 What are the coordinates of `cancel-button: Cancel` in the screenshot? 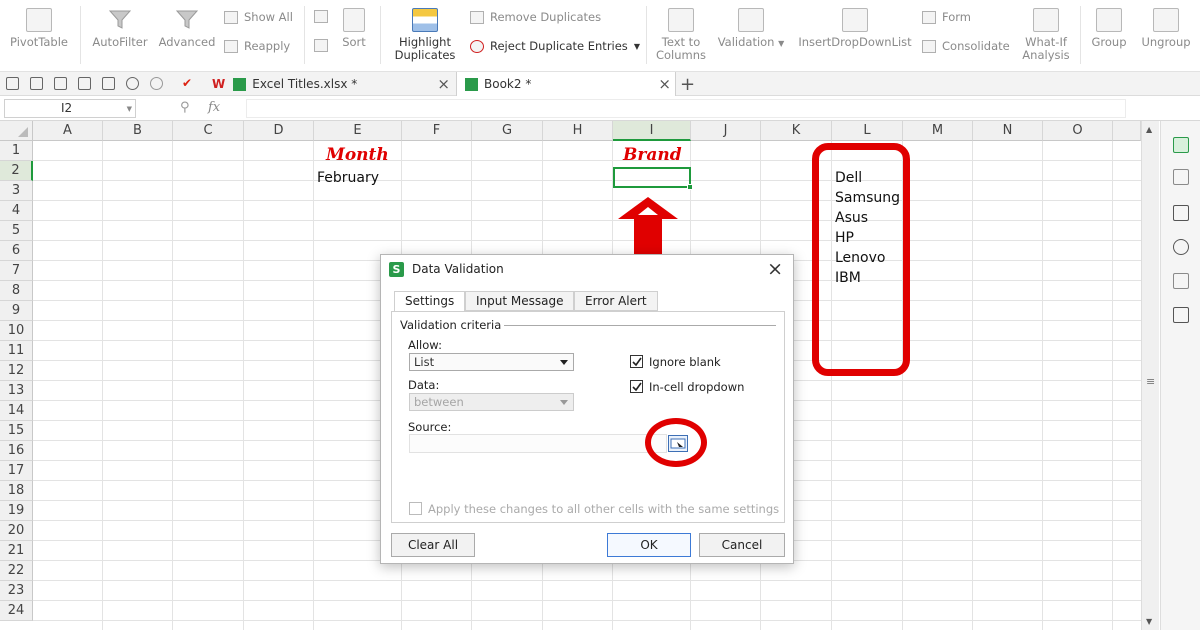 It's located at (742, 545).